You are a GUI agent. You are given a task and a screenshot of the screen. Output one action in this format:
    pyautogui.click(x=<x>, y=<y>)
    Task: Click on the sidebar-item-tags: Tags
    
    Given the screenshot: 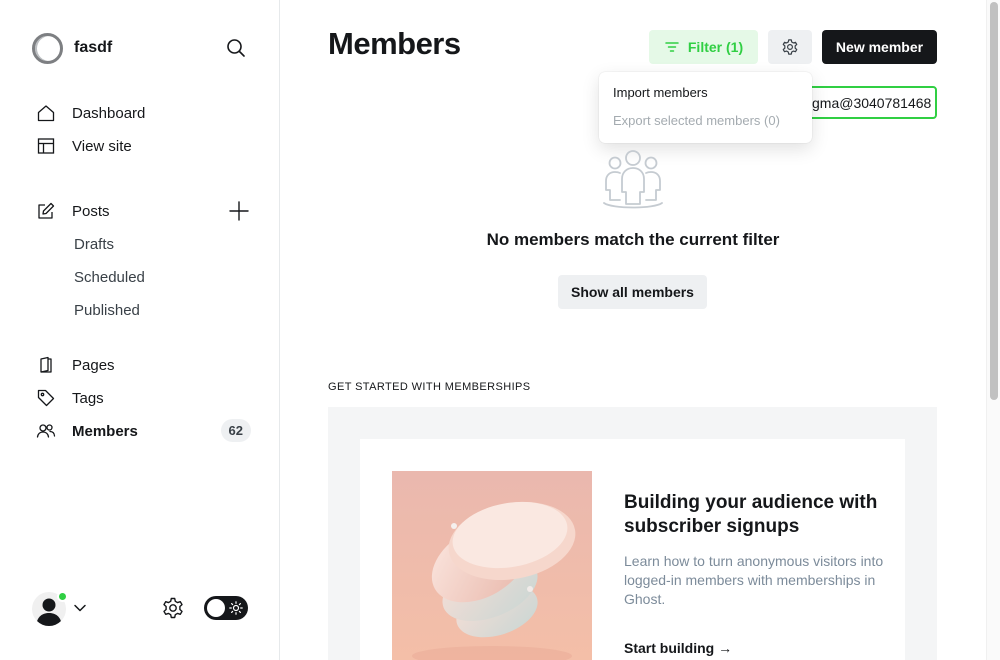 What is the action you would take?
    pyautogui.click(x=146, y=398)
    